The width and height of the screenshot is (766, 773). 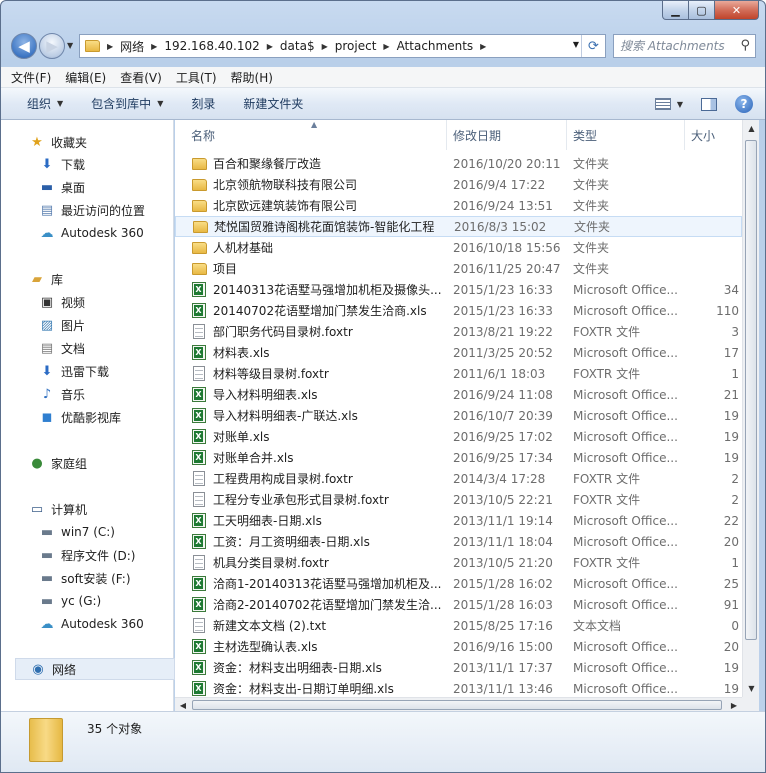 What do you see at coordinates (458, 625) in the screenshot?
I see `file-row: 新建文本文档 (2).txt 2015/8/25 17:16 文本文档 0` at bounding box center [458, 625].